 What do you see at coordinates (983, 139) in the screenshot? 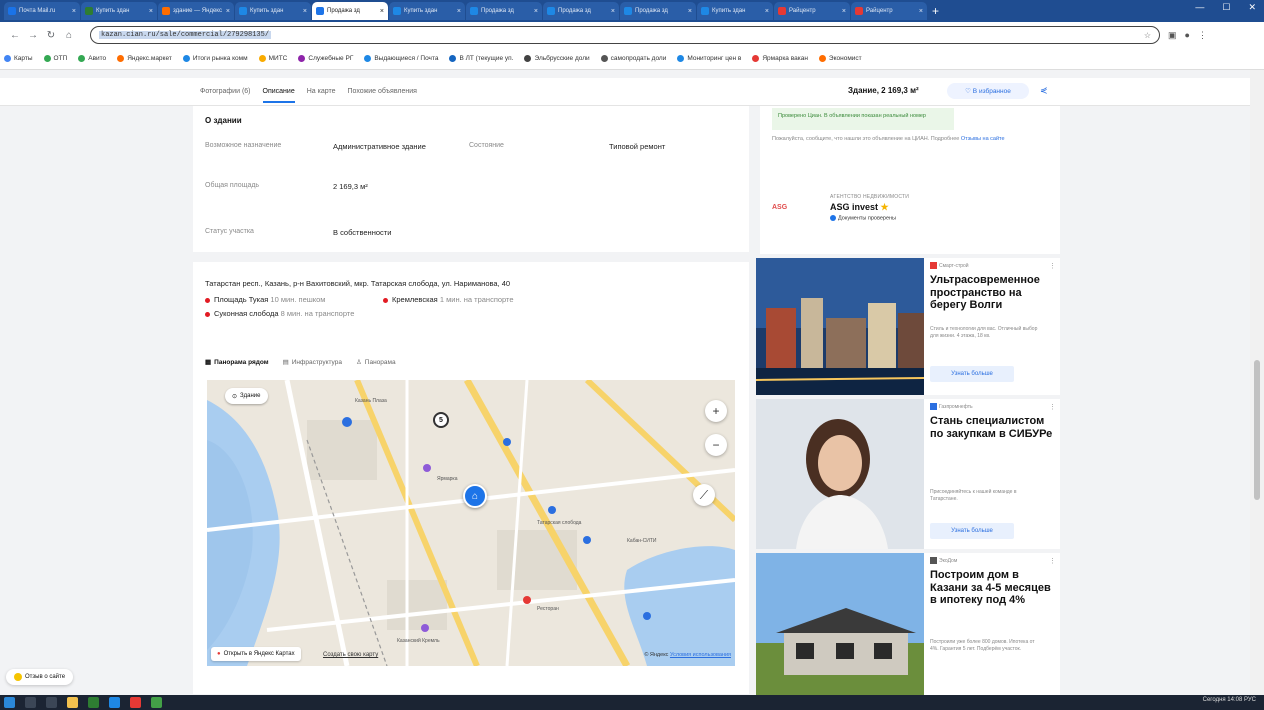
I see `report-note-link: Отзывы на сайте` at bounding box center [983, 139].